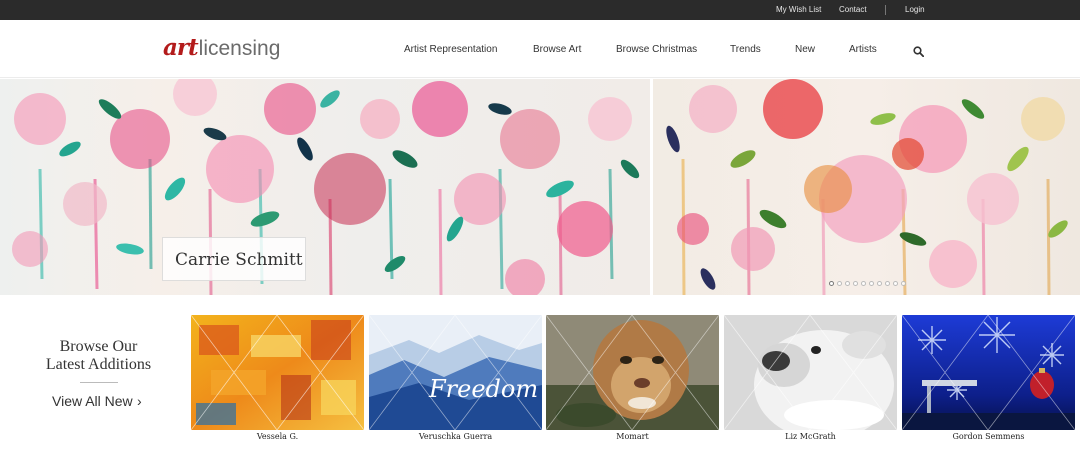 The width and height of the screenshot is (1080, 449). Describe the element at coordinates (863, 49) in the screenshot. I see `nav-artists: Artists` at that location.